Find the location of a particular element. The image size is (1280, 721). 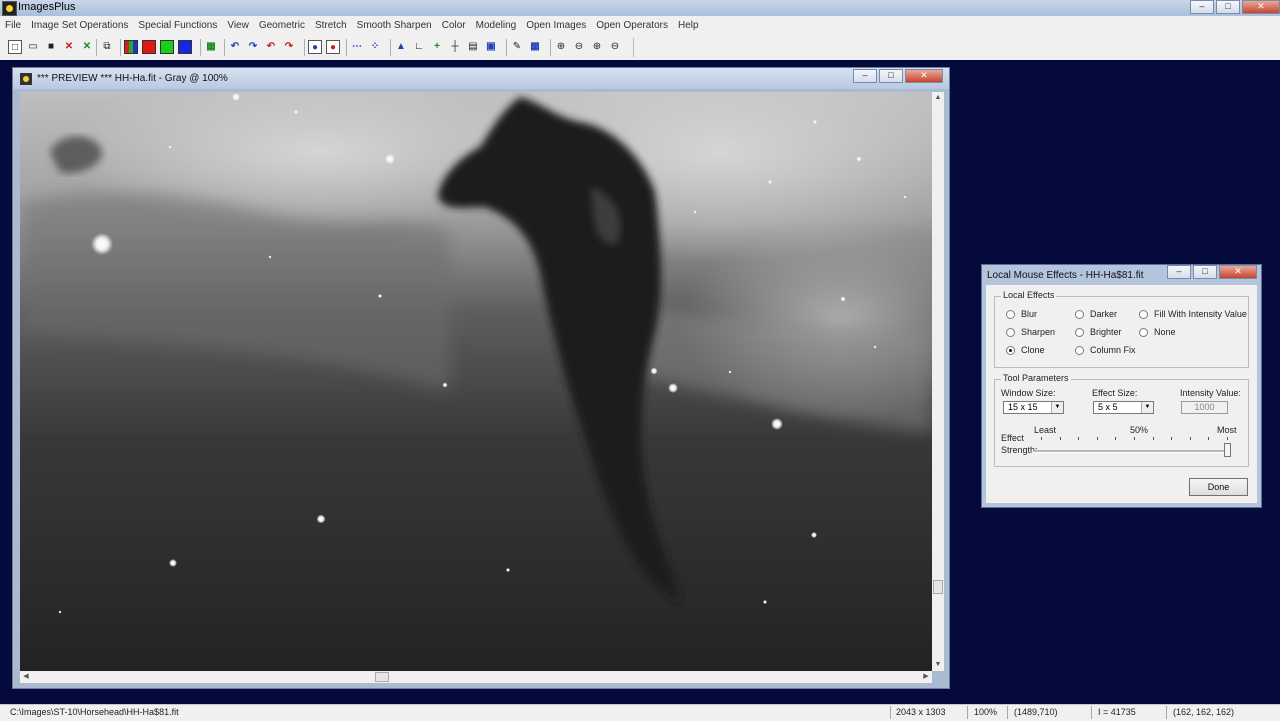

effect-strength-slider is located at coordinates (1130, 451).